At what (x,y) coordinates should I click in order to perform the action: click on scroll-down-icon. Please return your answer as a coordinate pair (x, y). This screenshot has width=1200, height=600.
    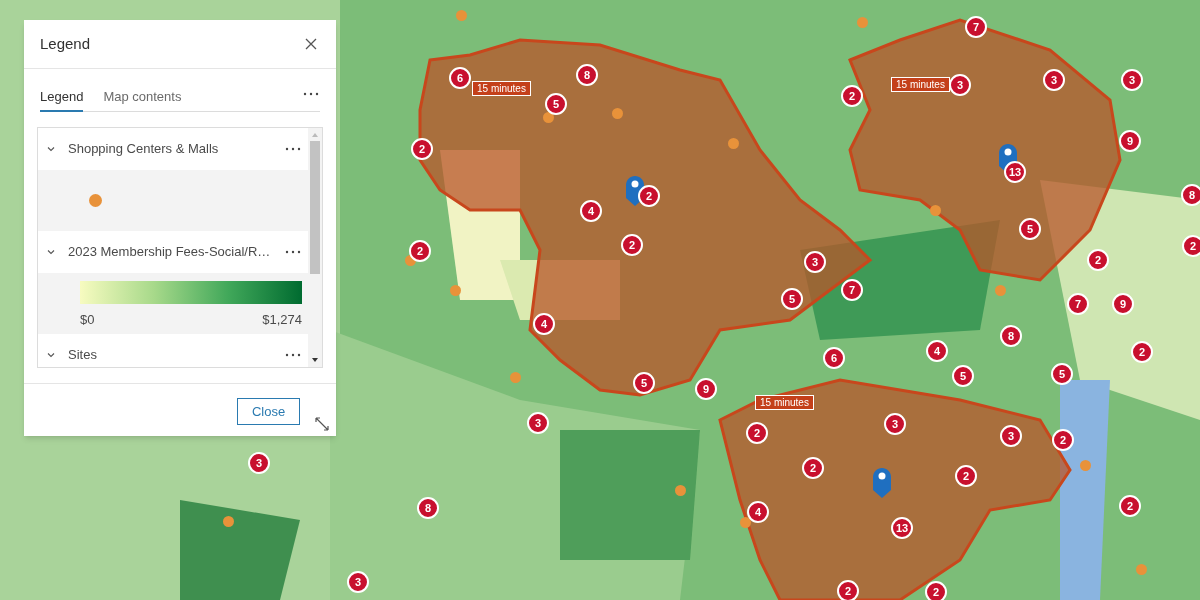
    Looking at the image, I should click on (315, 360).